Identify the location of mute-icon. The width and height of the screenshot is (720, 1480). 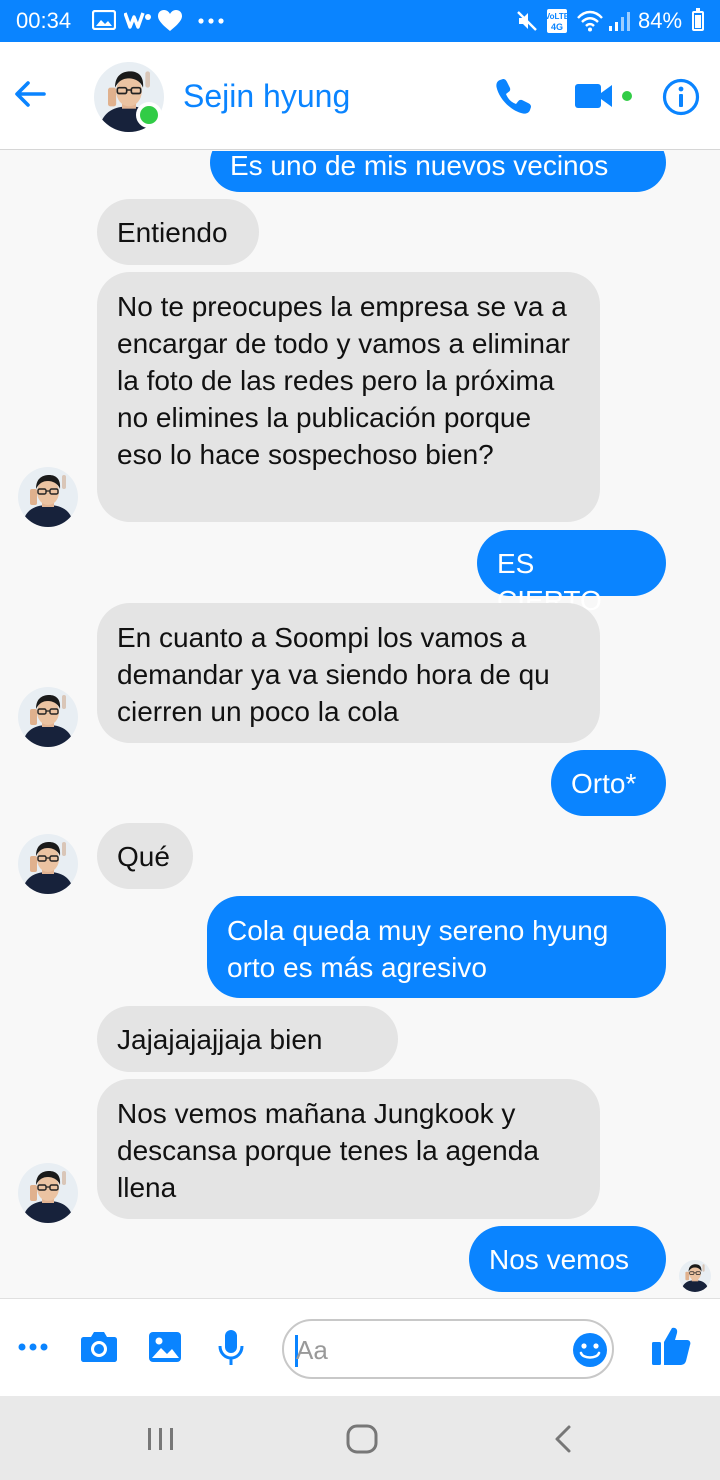
(527, 21).